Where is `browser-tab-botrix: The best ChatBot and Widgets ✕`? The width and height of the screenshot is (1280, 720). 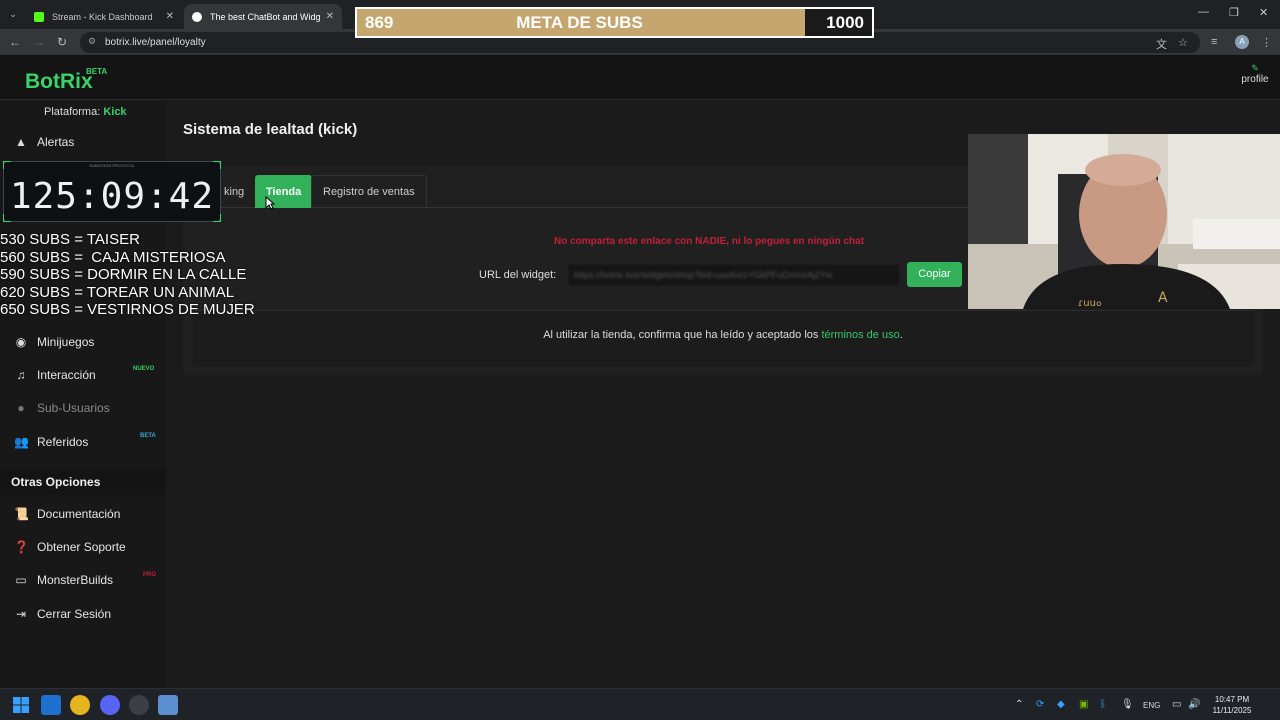 browser-tab-botrix: The best ChatBot and Widgets ✕ is located at coordinates (263, 16).